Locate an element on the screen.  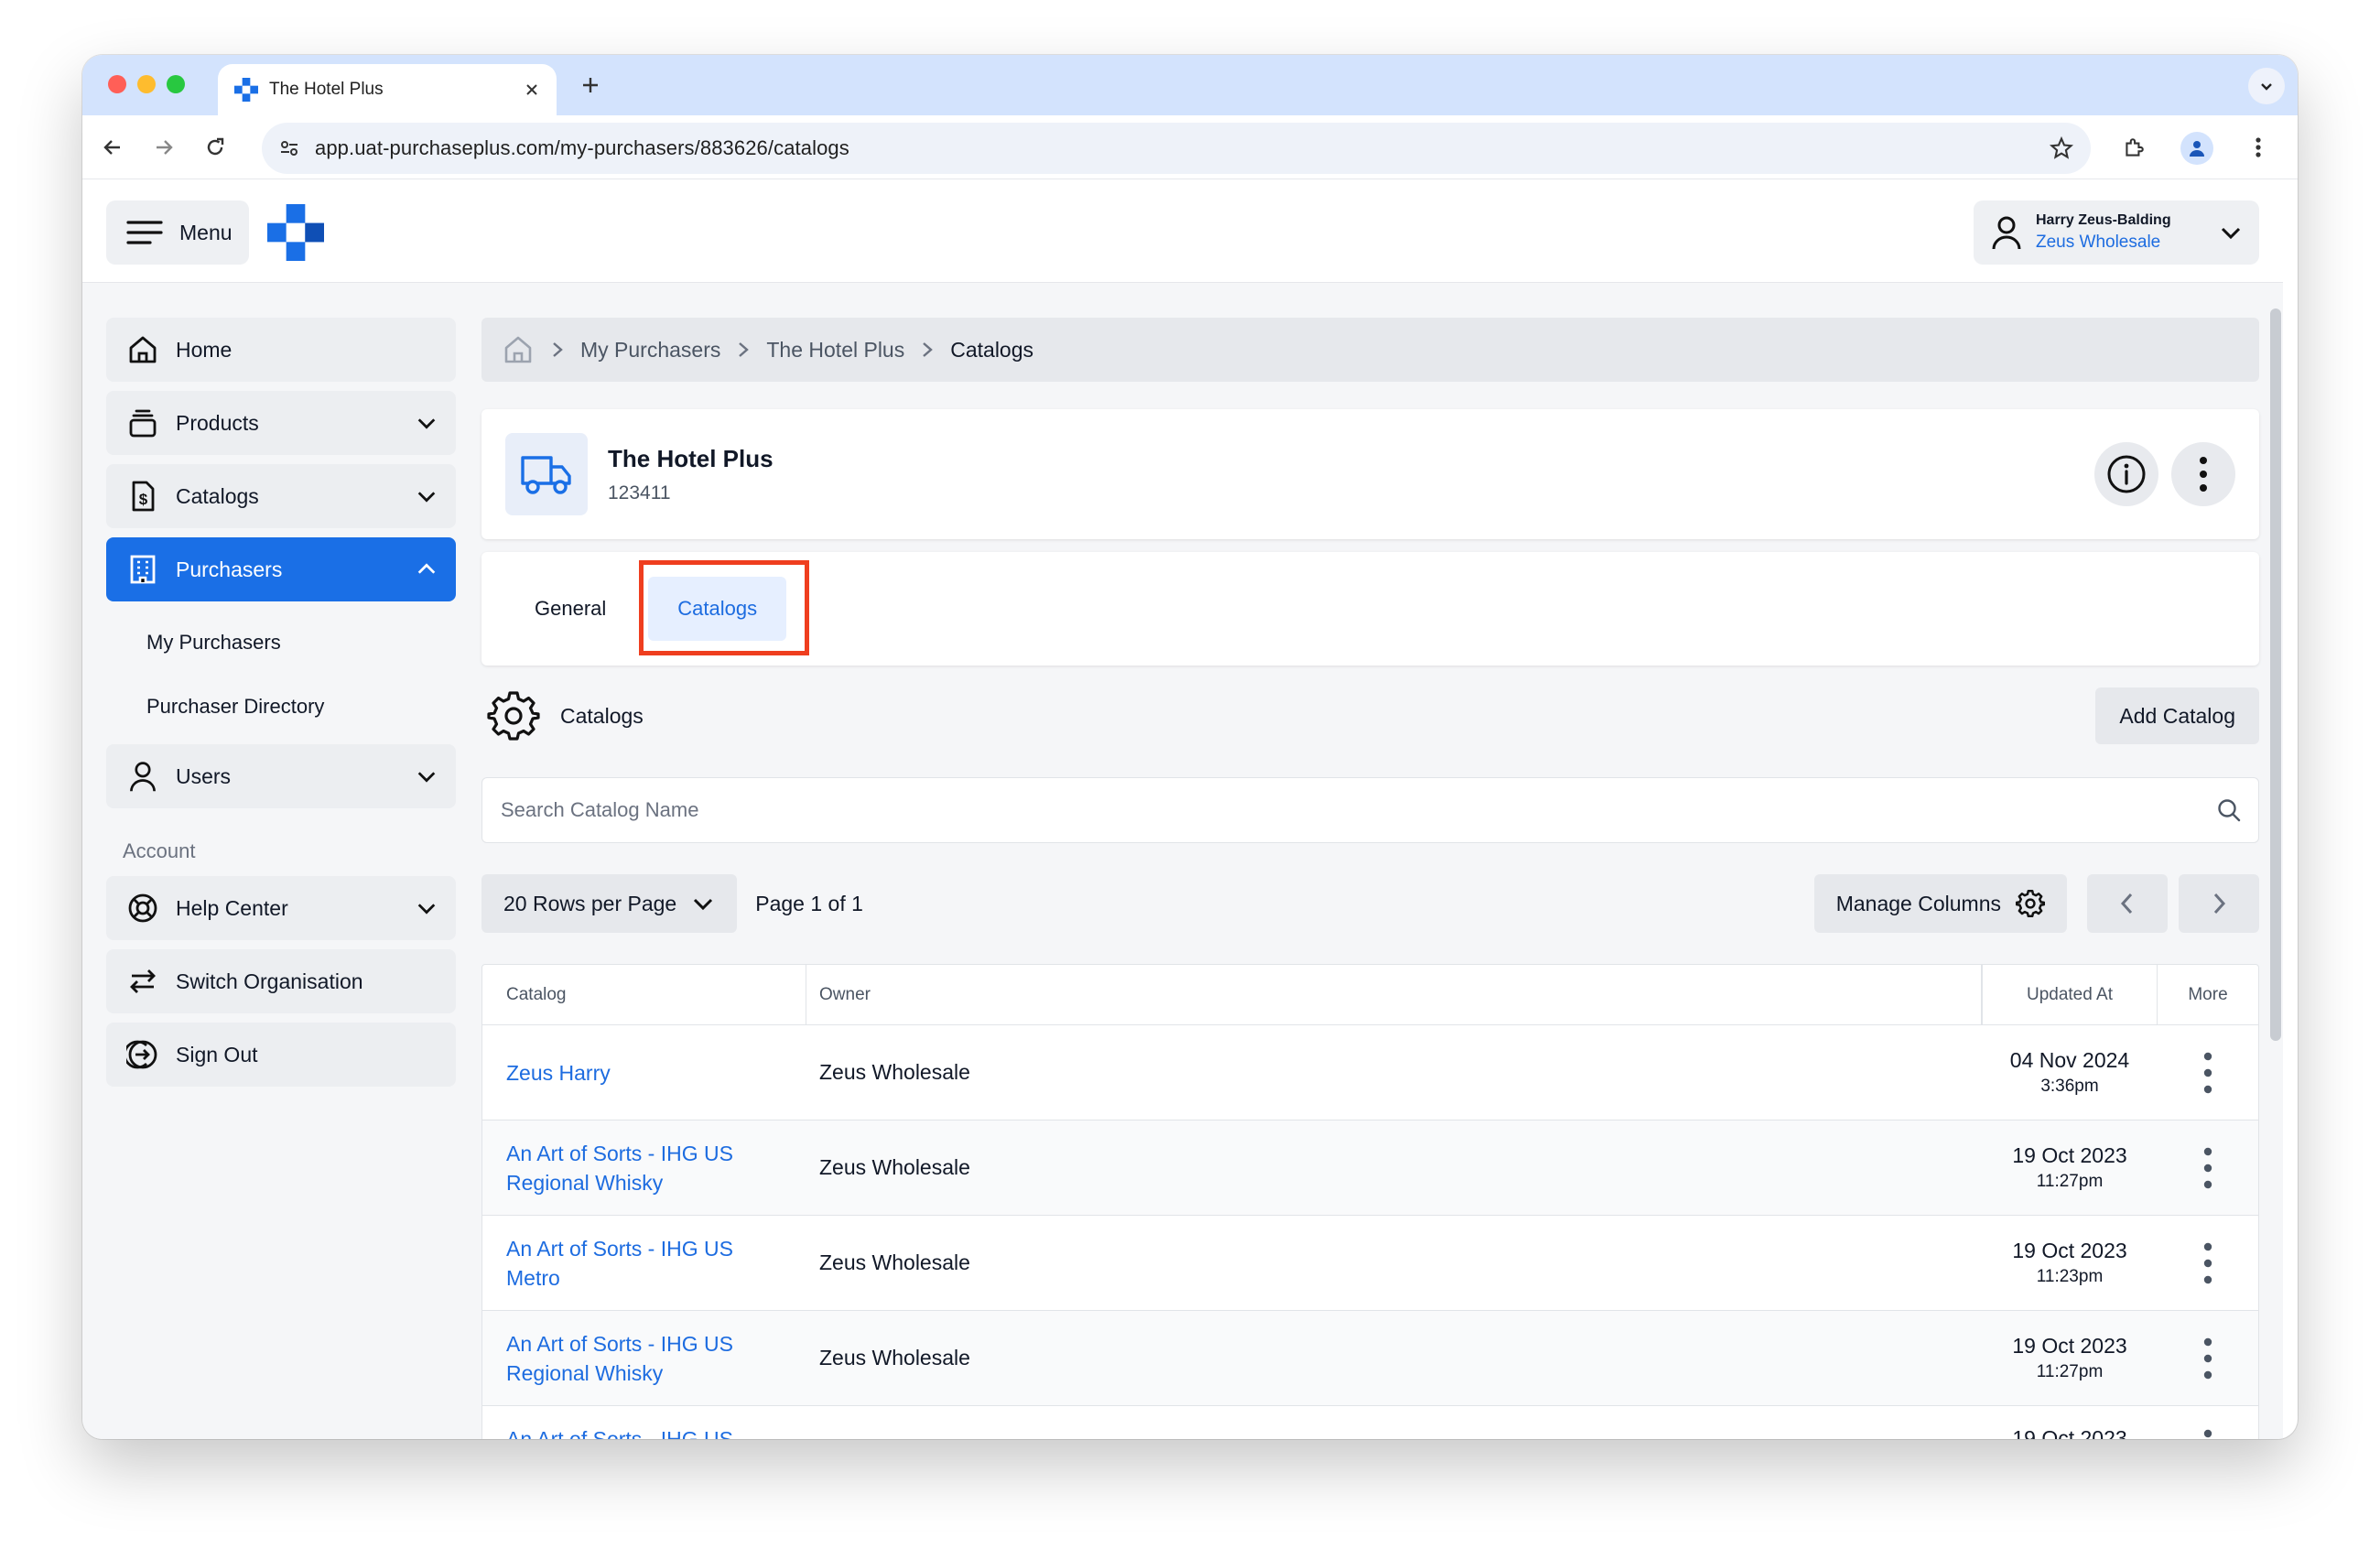
close-tab-icon is located at coordinates (532, 89).